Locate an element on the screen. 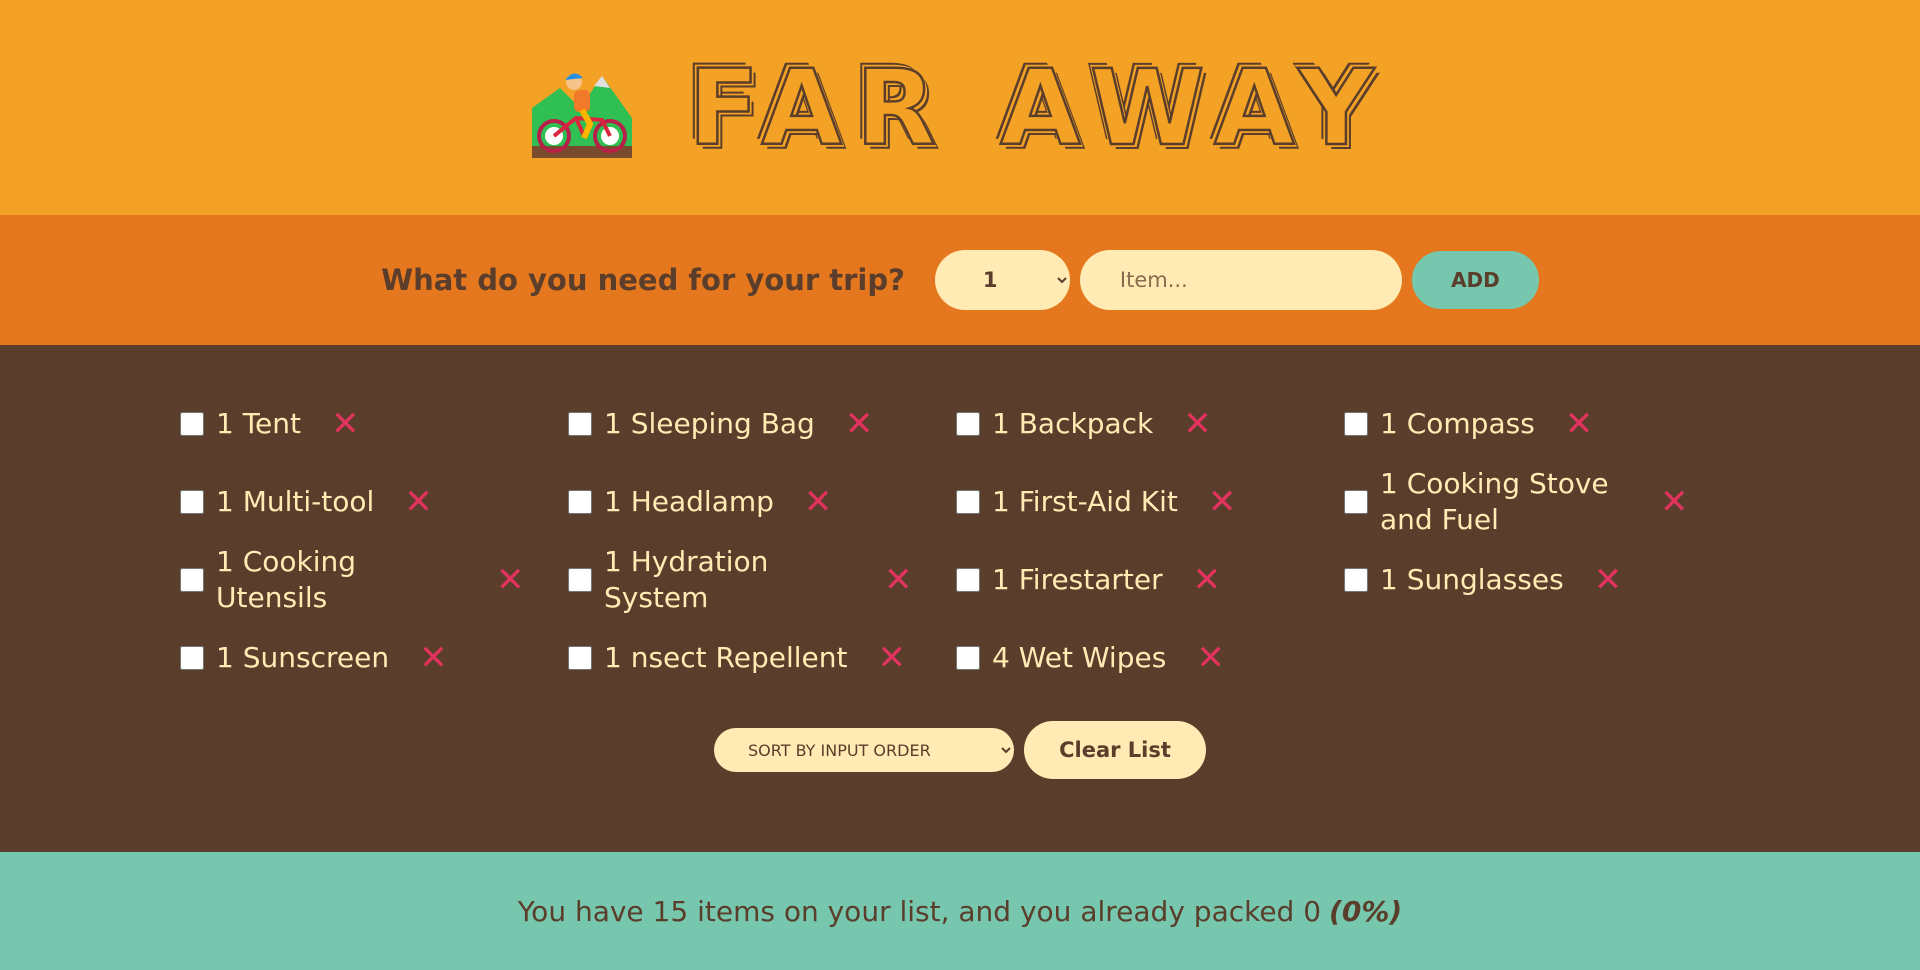 The image size is (1920, 970). list-item: 1 Cooking Stove and Fuel ✕ is located at coordinates (1538, 502).